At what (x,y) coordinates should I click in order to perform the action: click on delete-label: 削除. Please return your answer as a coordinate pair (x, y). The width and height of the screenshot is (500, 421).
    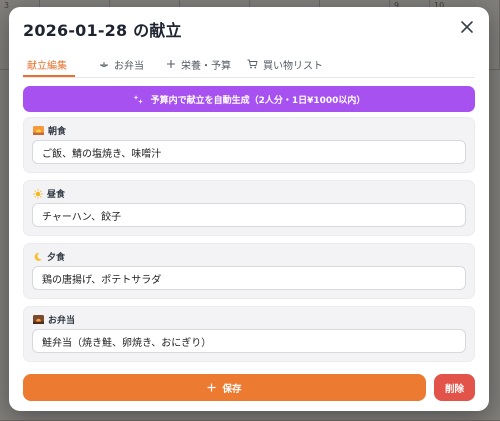
    Looking at the image, I should click on (454, 389).